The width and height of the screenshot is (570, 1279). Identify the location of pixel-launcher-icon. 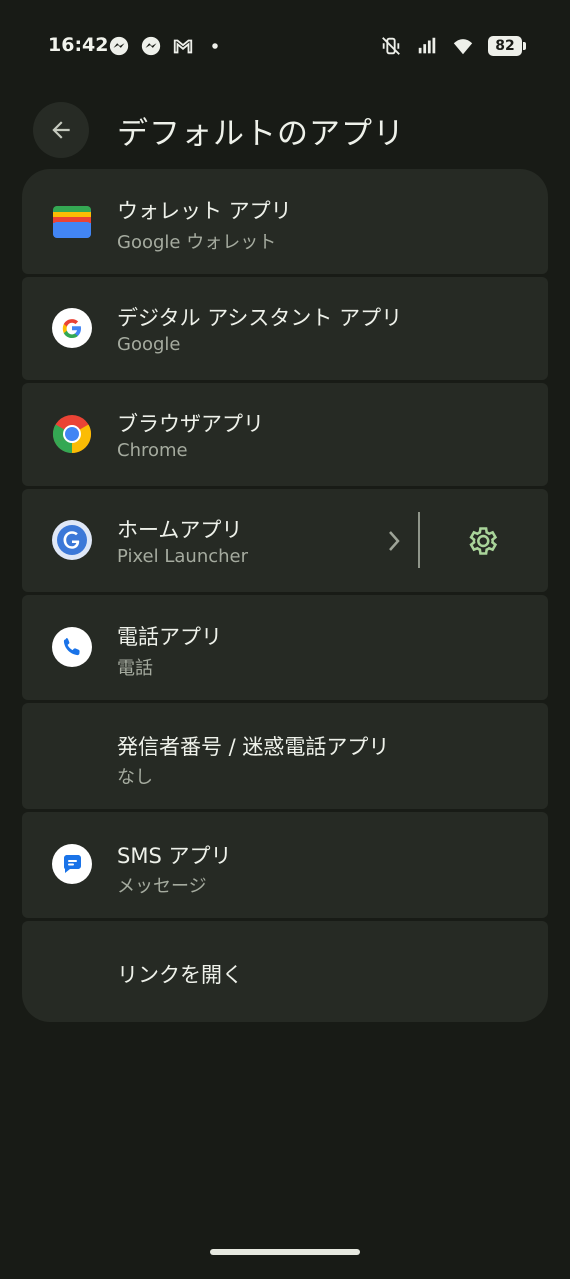
(72, 540).